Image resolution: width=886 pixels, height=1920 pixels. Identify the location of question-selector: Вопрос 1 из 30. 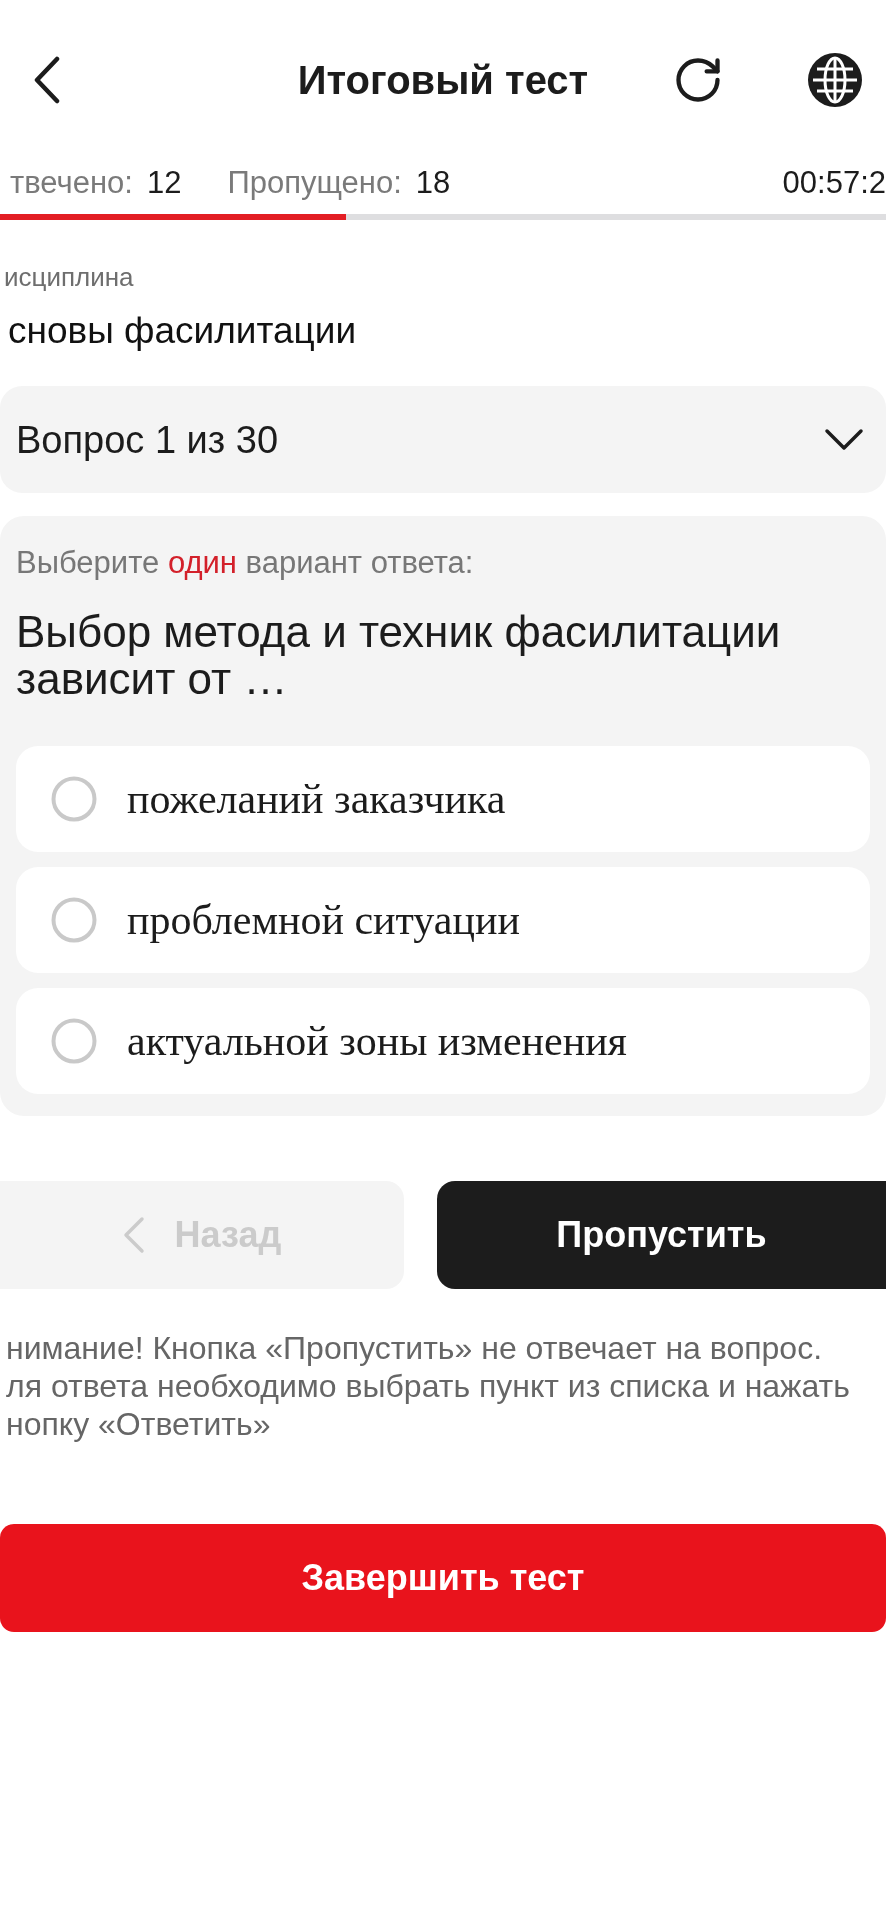
(443, 439).